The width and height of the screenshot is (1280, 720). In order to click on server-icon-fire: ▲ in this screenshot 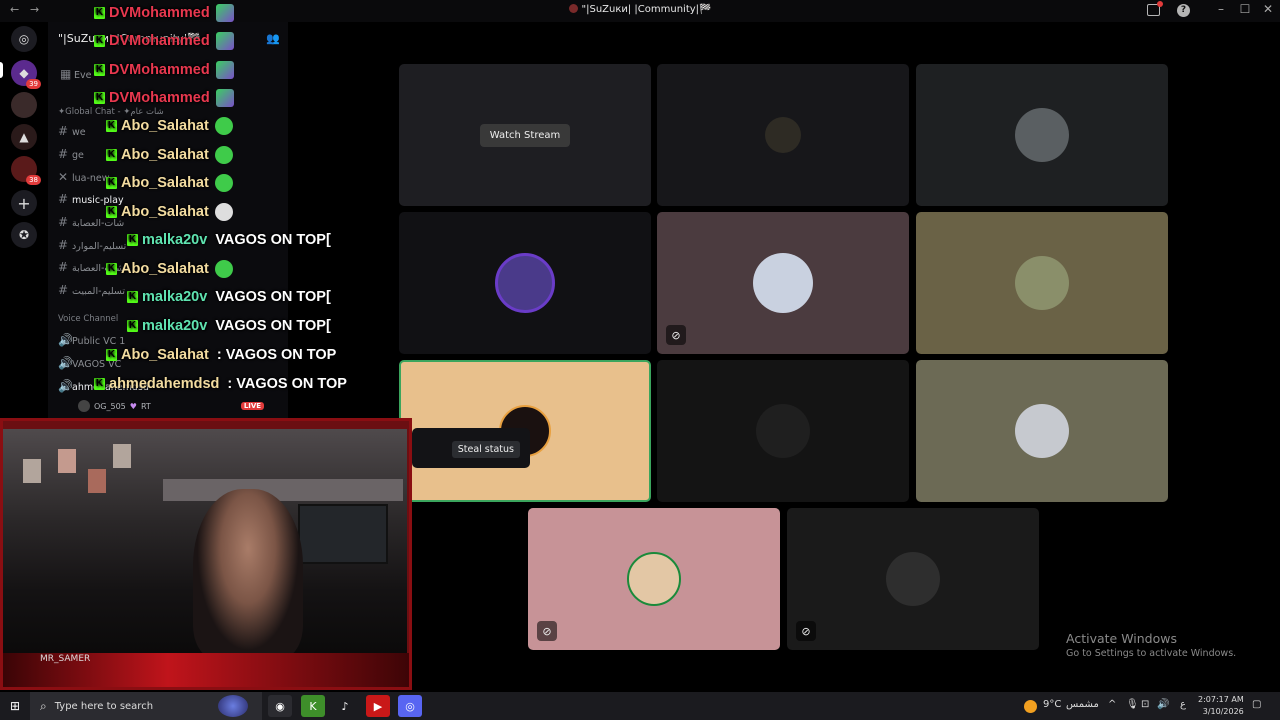, I will do `click(24, 137)`.